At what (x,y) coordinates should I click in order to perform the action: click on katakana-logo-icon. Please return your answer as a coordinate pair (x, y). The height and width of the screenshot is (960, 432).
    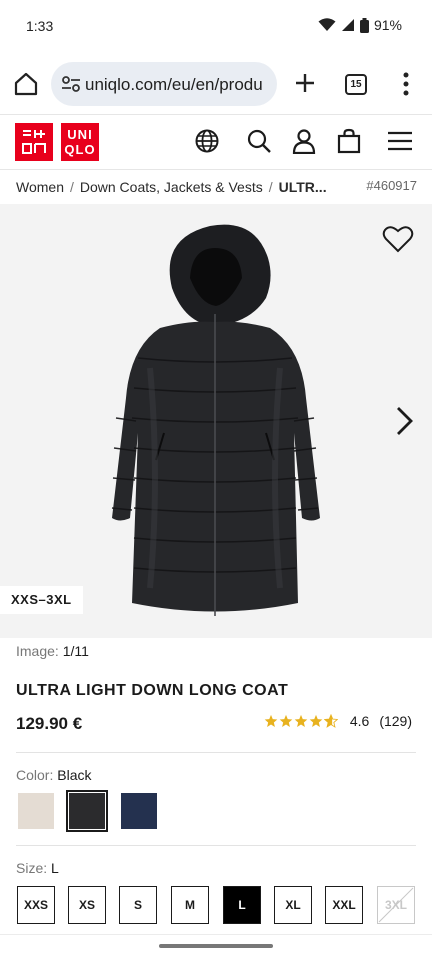
    Looking at the image, I should click on (34, 142).